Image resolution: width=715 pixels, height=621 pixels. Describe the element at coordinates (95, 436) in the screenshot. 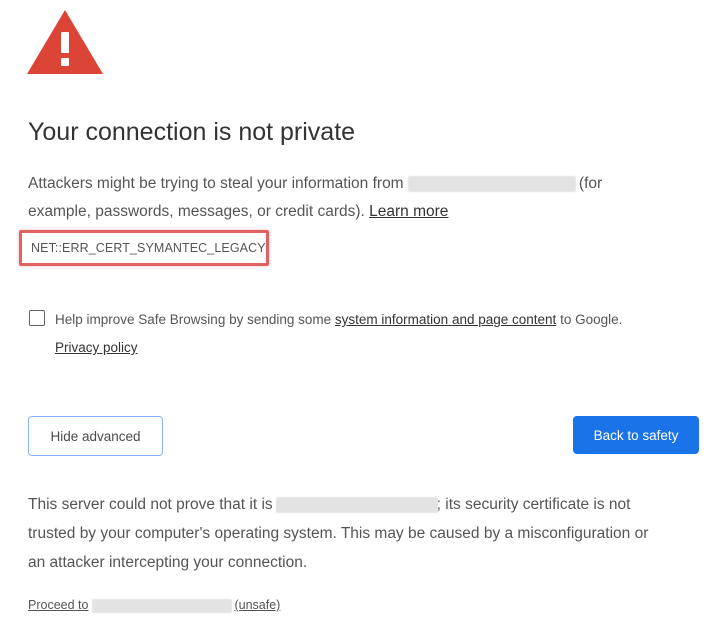

I see `hide-advanced-button: Hide advanced` at that location.